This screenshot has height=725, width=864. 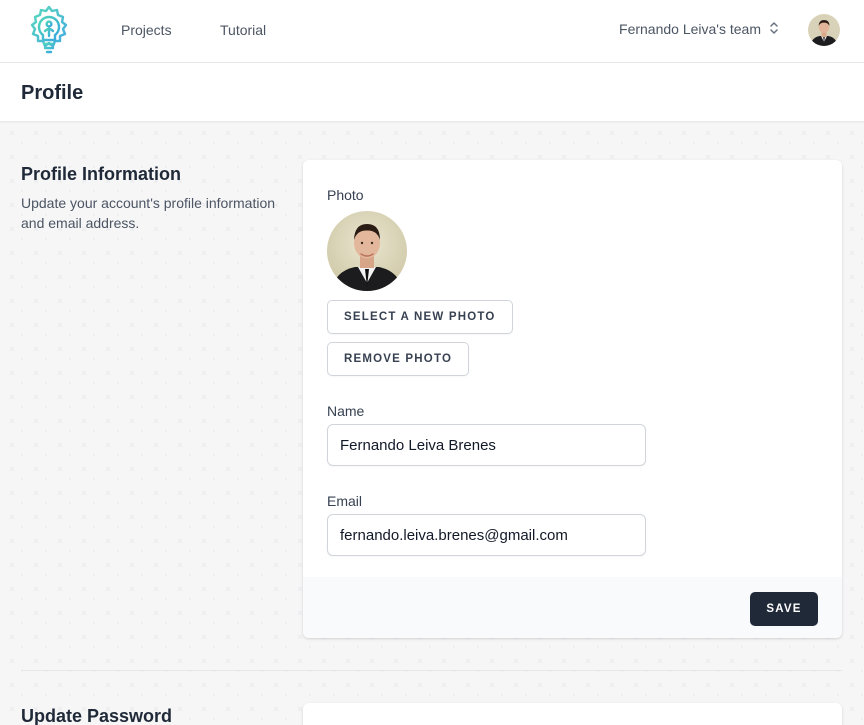 I want to click on team-switcher: Fernando Leiva's team, so click(x=699, y=29).